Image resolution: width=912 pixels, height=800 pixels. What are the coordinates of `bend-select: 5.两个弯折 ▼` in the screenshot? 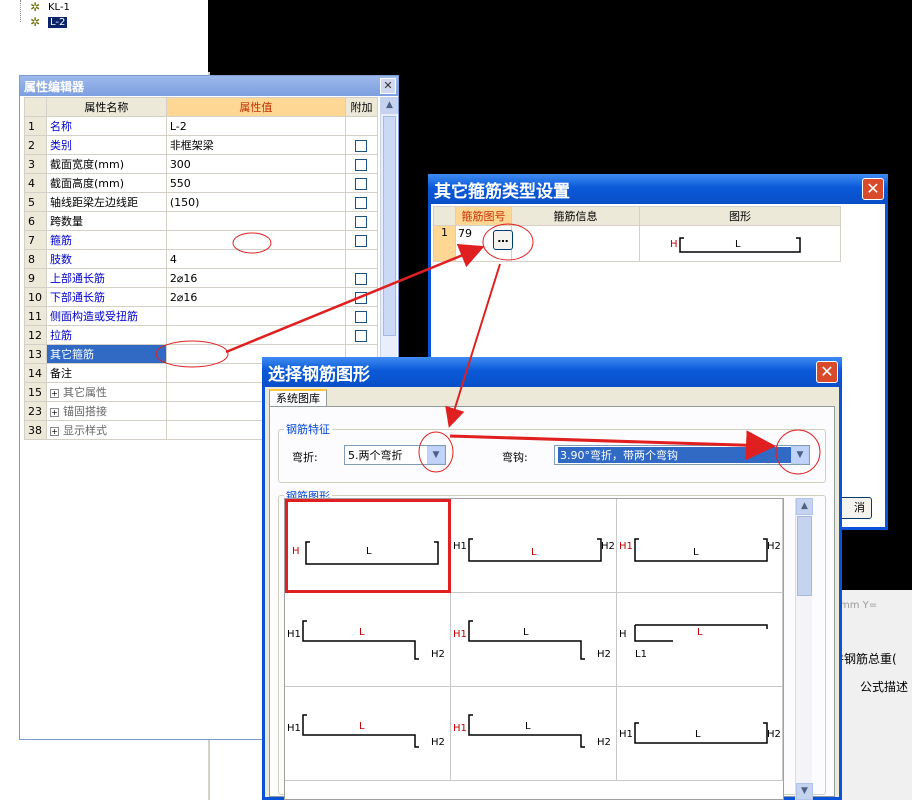 It's located at (395, 455).